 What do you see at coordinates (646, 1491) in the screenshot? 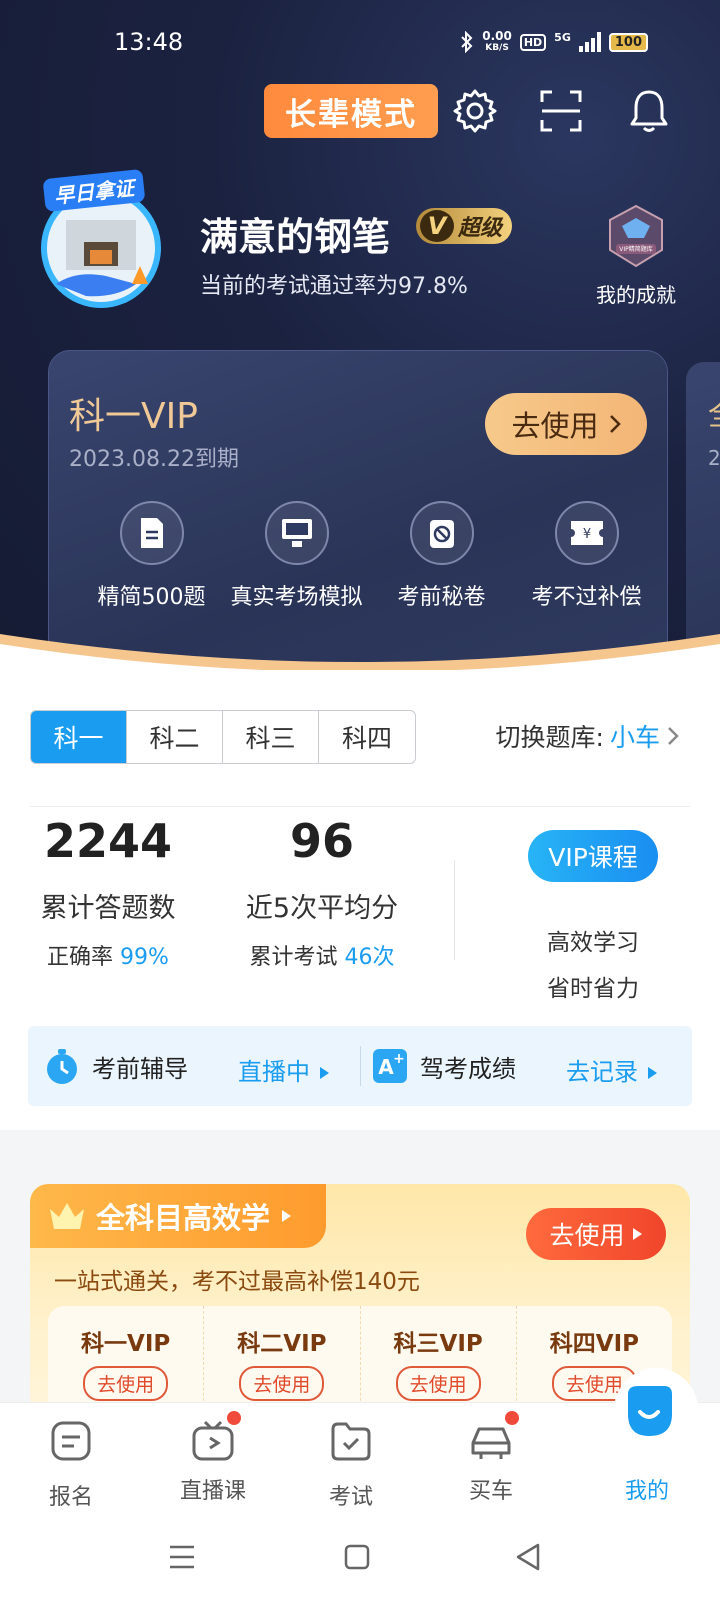
I see `nav-label: 我的` at bounding box center [646, 1491].